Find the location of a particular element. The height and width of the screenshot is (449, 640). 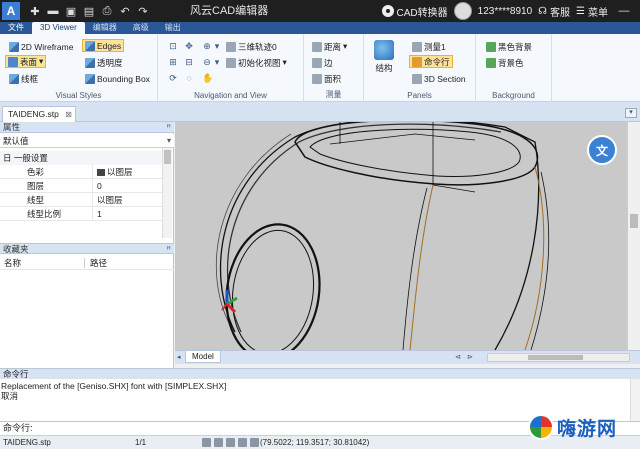

grid-icon is located at coordinates (218, 442).